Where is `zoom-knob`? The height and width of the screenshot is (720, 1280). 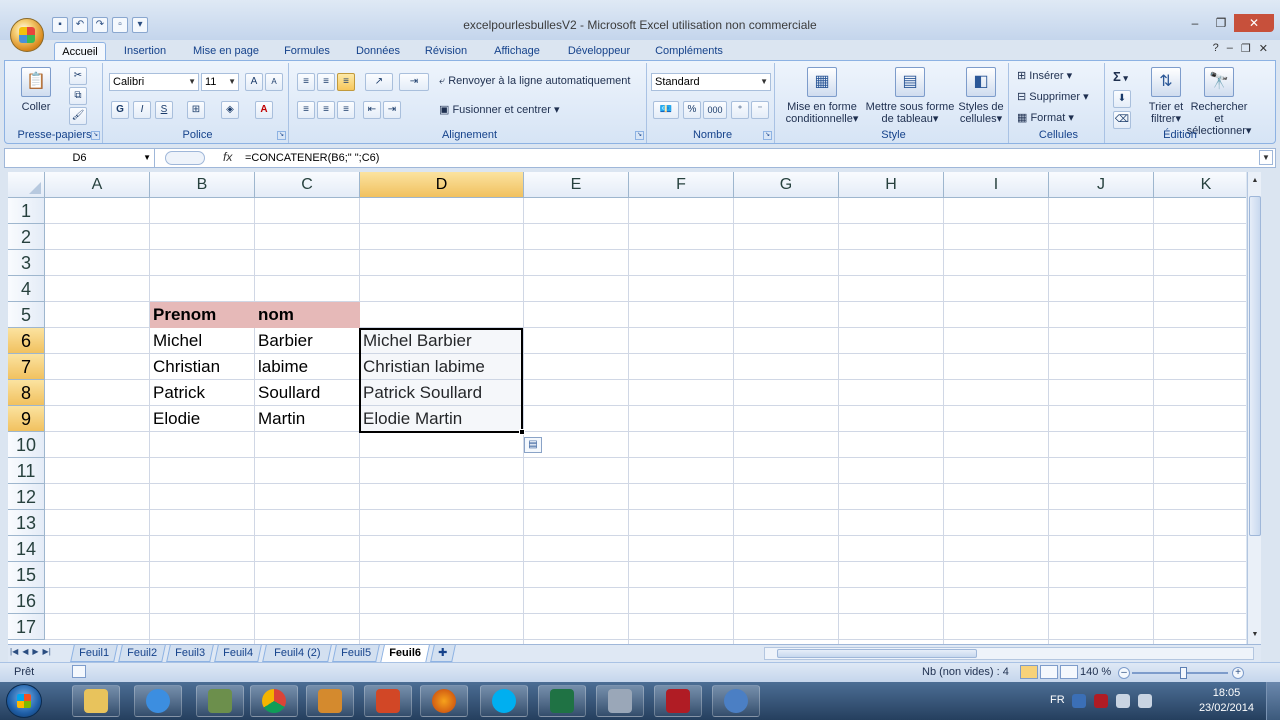 zoom-knob is located at coordinates (1183, 673).